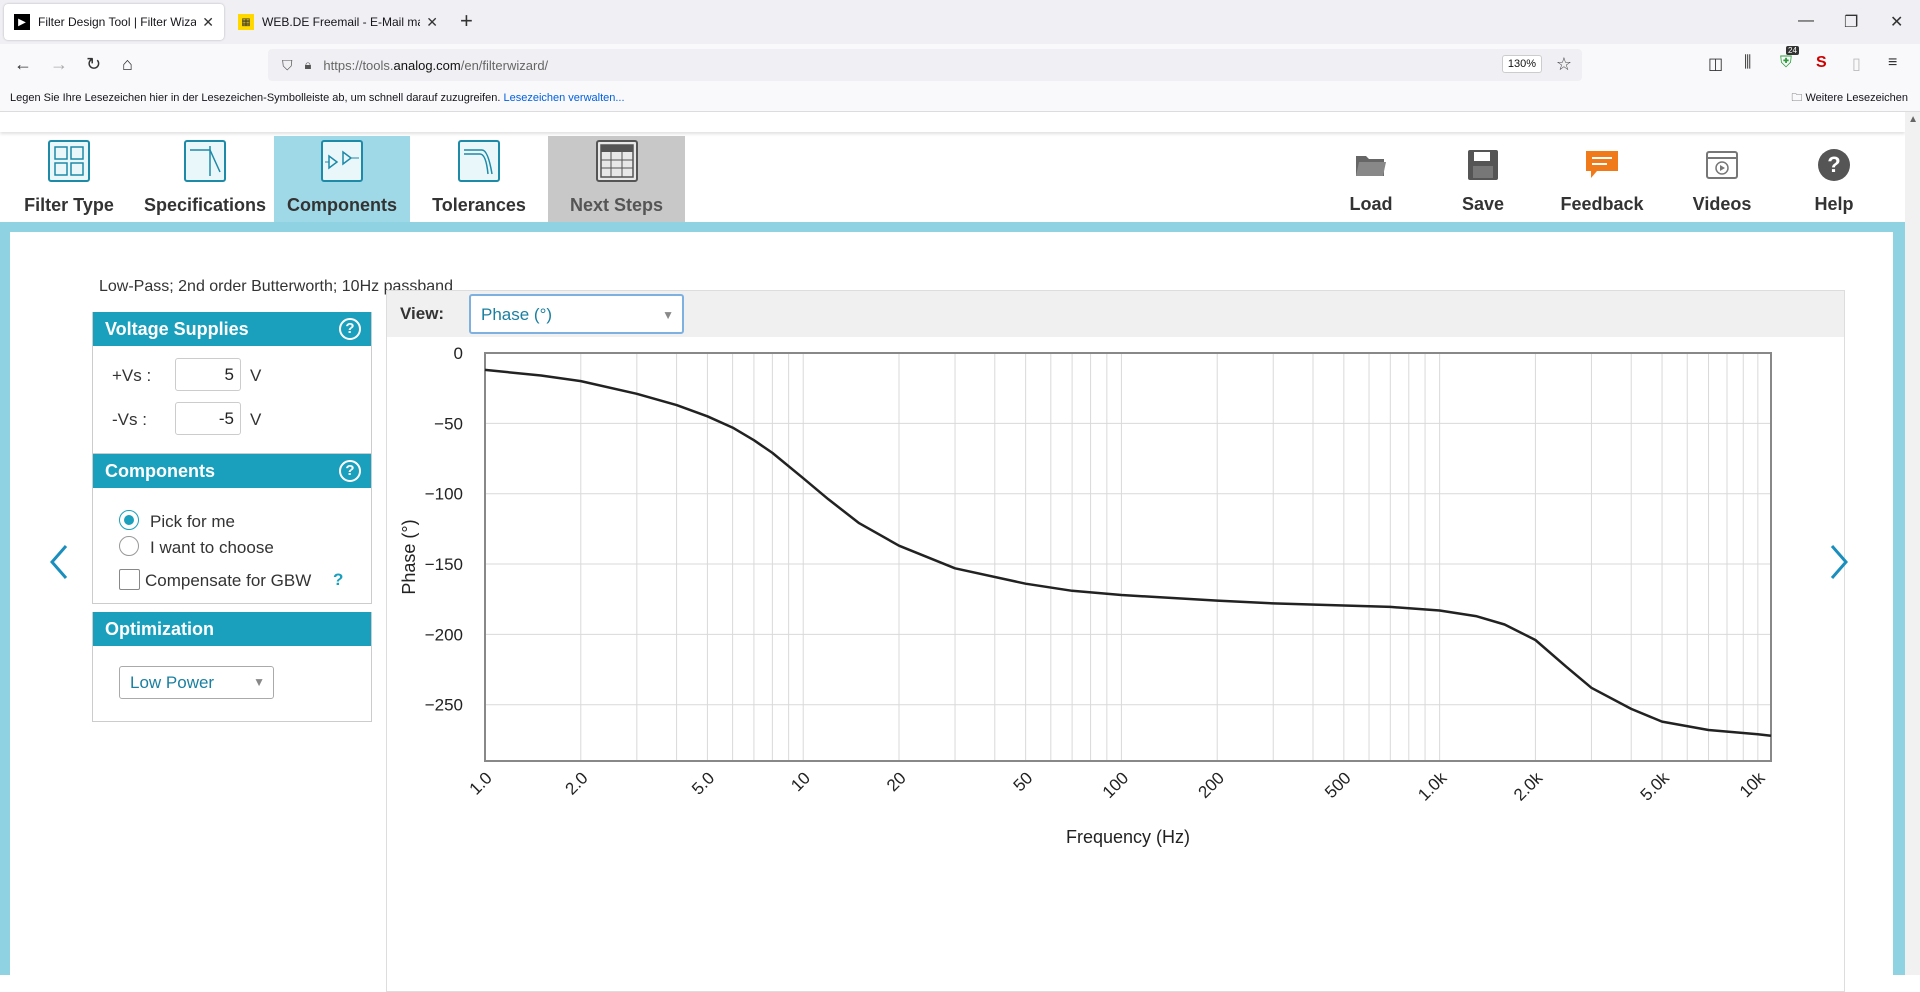  What do you see at coordinates (205, 205) in the screenshot?
I see `step-label: Specifications` at bounding box center [205, 205].